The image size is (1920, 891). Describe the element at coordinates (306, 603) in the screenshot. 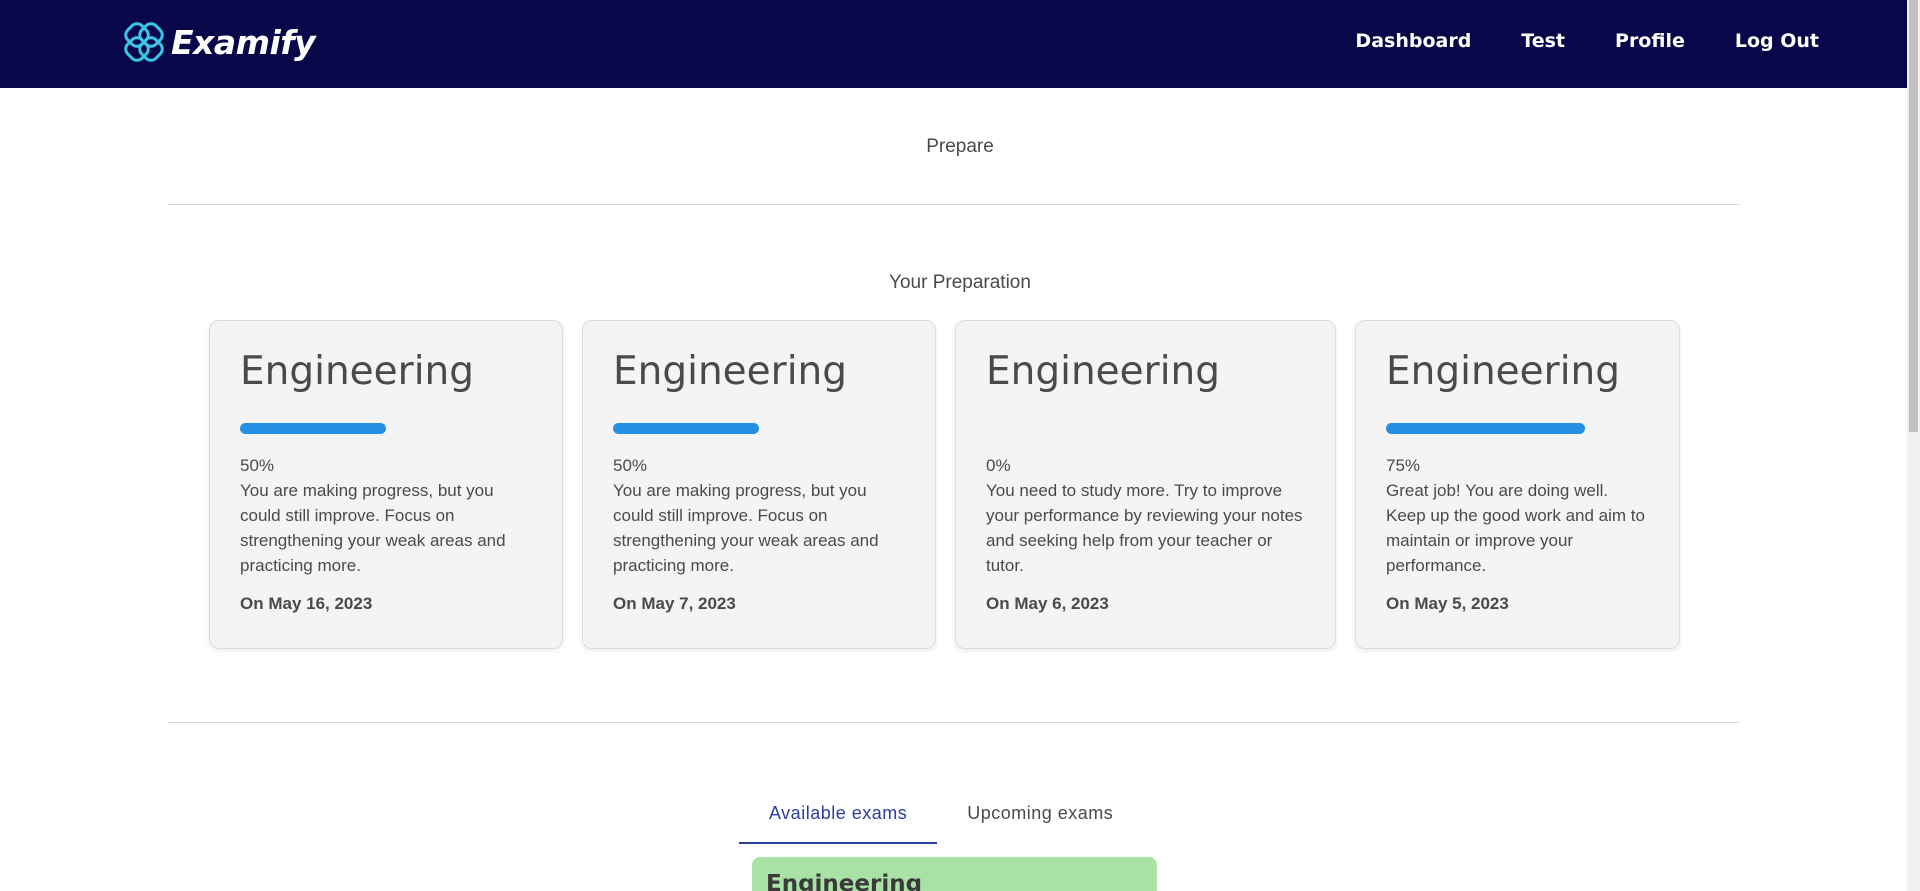

I see `card-date: On May 16, 2023` at that location.